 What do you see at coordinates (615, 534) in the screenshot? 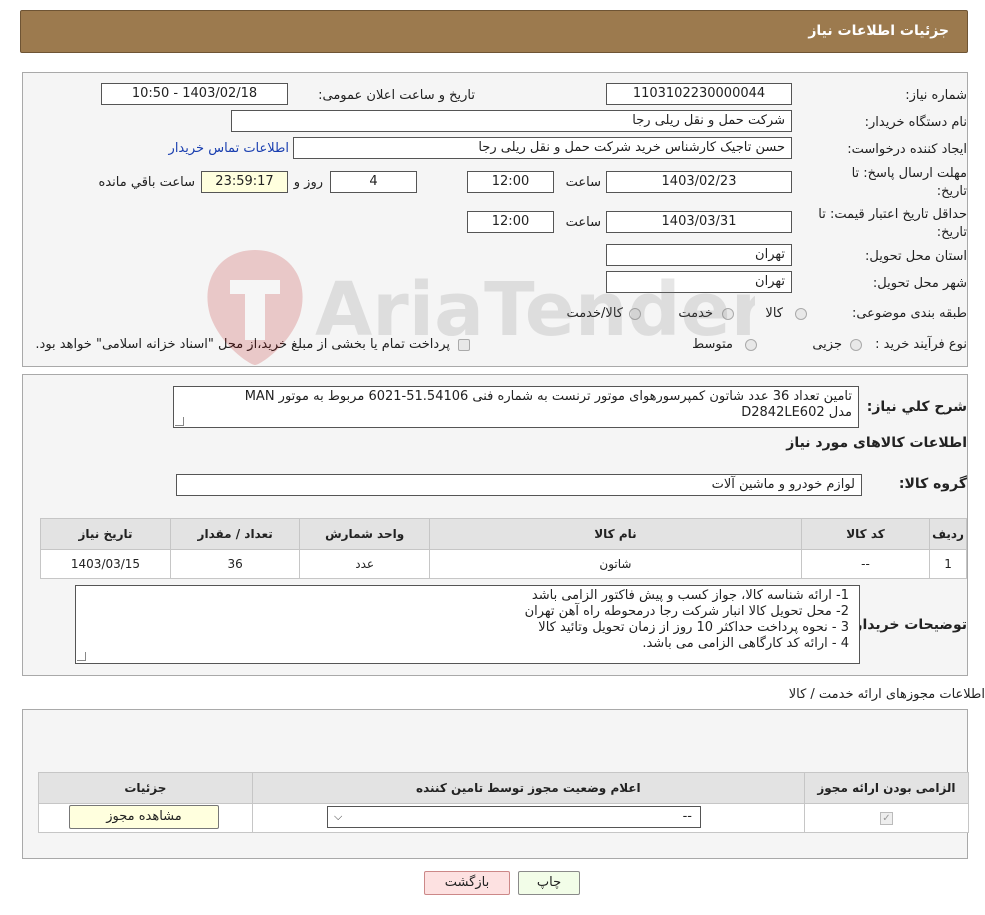
I see `col-item-name: نام کالا` at bounding box center [615, 534].